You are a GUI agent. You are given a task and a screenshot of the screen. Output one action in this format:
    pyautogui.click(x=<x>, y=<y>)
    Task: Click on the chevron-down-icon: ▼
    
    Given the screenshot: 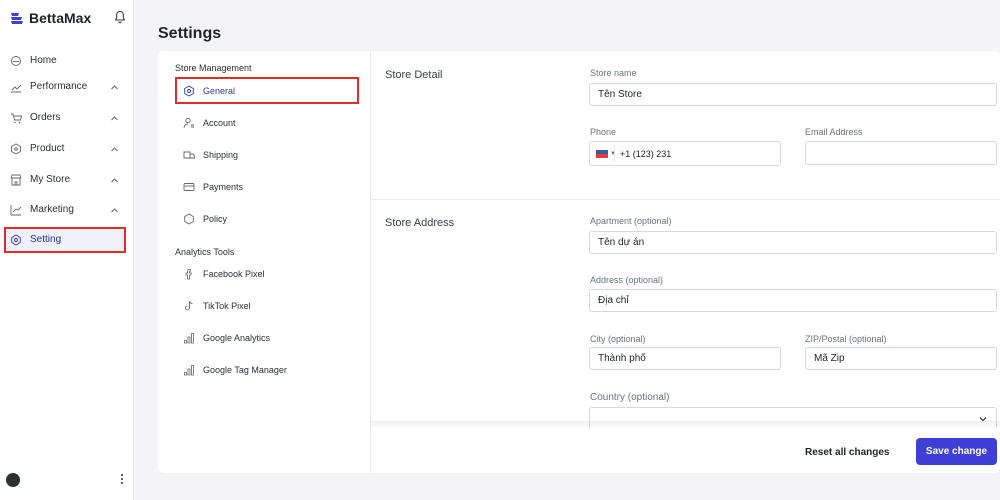 What is the action you would take?
    pyautogui.click(x=613, y=154)
    